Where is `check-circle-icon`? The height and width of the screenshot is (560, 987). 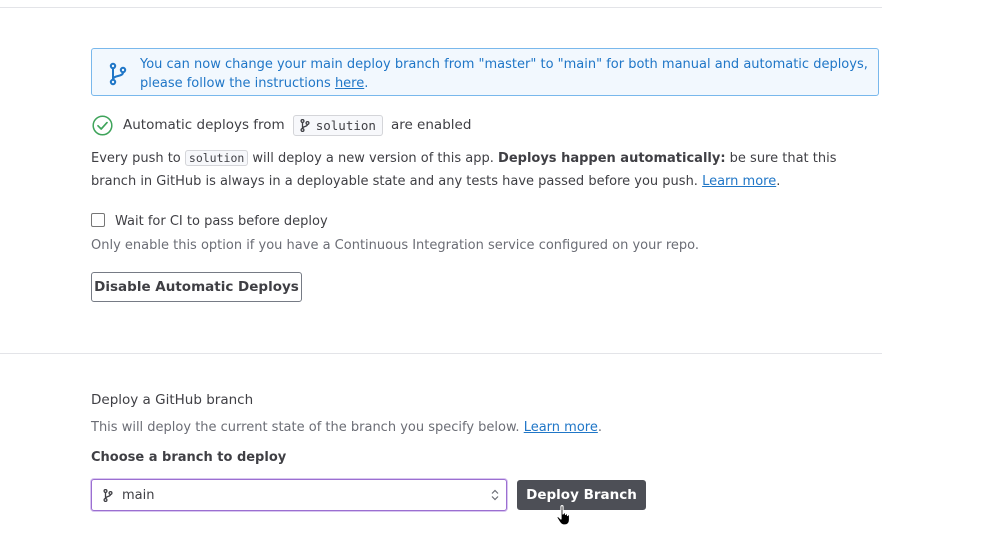
check-circle-icon is located at coordinates (102, 125).